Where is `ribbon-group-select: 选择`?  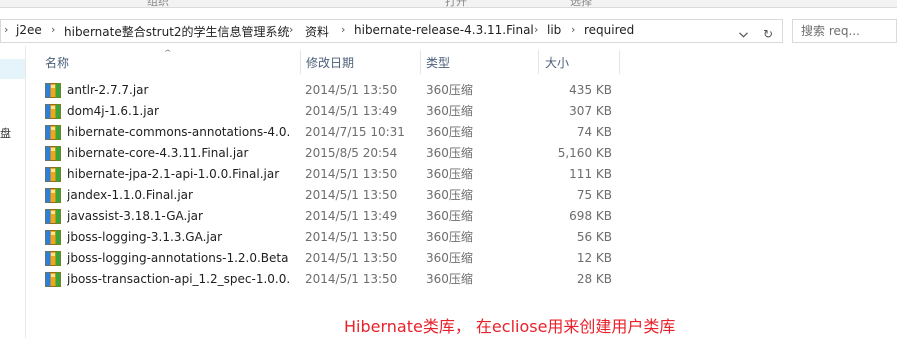
ribbon-group-select: 选择 is located at coordinates (581, 3).